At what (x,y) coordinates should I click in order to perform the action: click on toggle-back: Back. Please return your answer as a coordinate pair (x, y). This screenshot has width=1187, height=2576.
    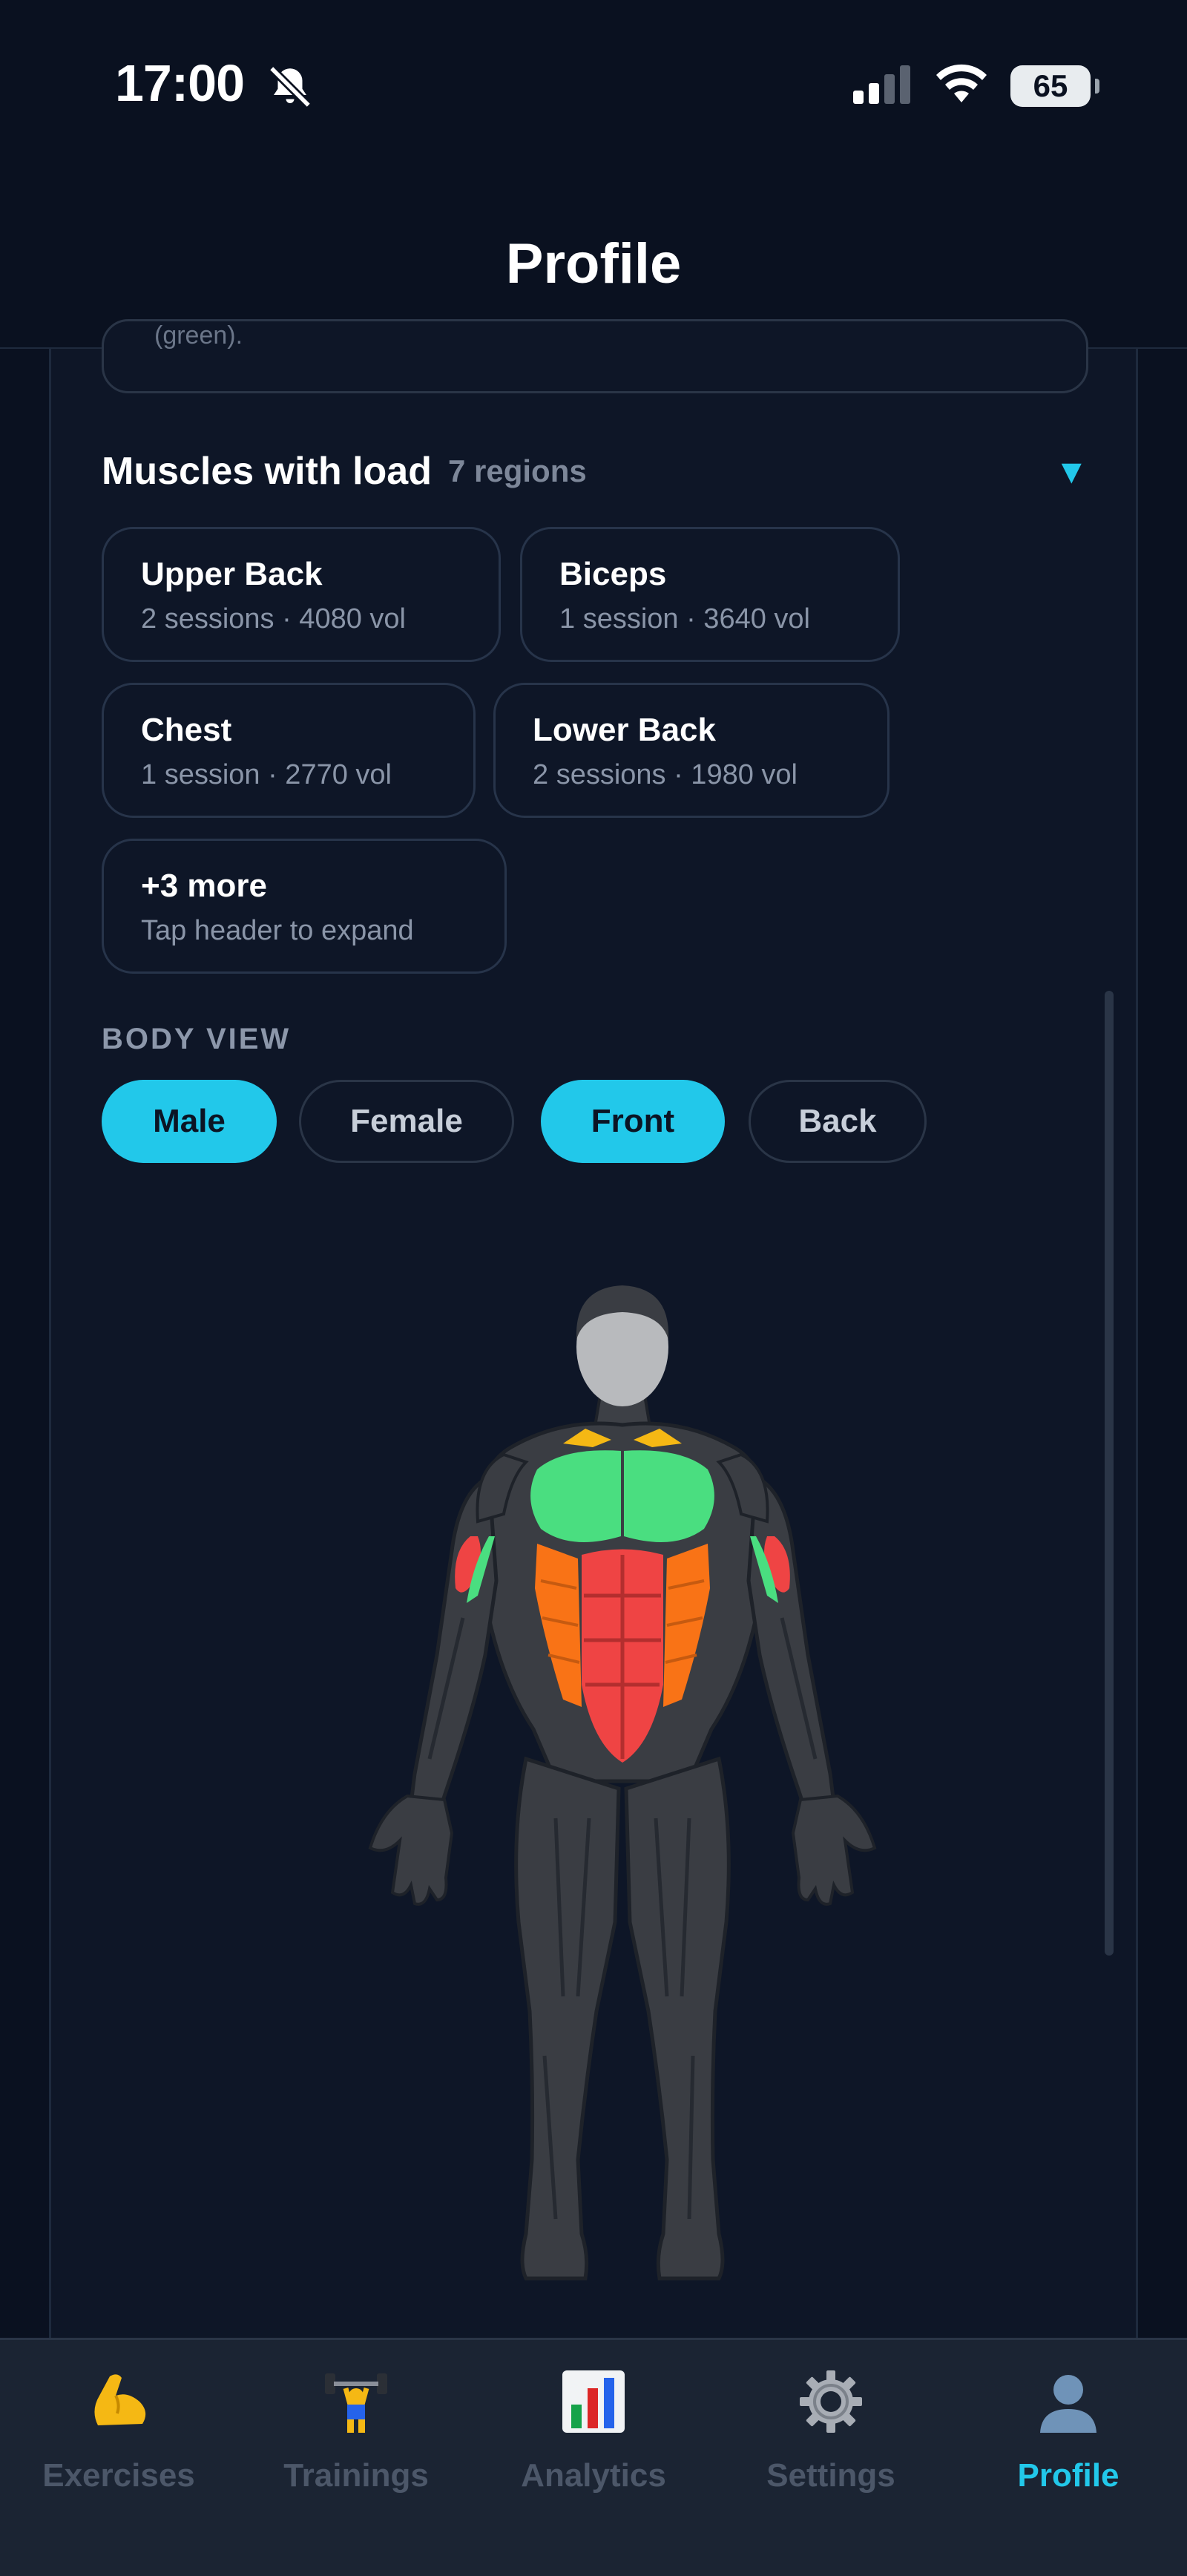
    Looking at the image, I should click on (838, 1121).